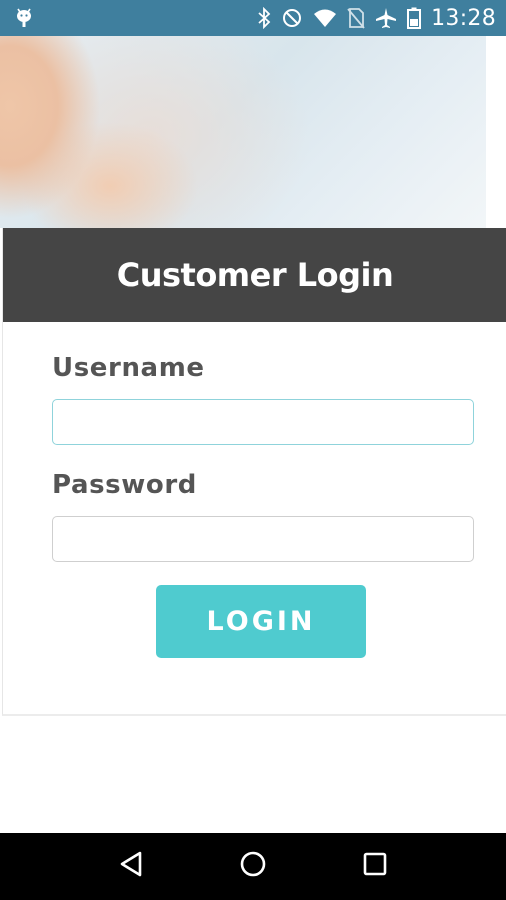 This screenshot has height=900, width=506. I want to click on recents-icon, so click(375, 866).